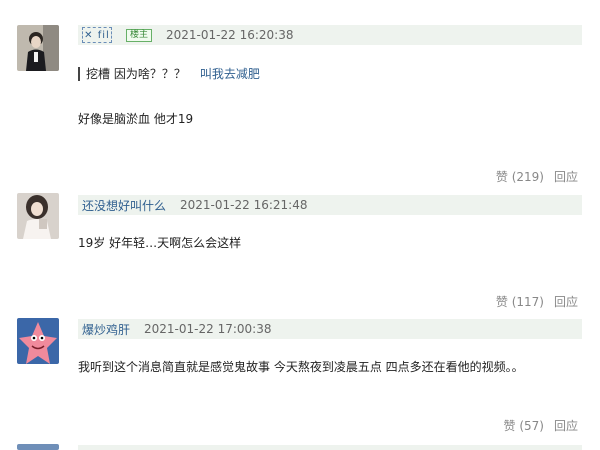  Describe the element at coordinates (160, 243) in the screenshot. I see `comment-text: 19岁 好年轻…天啊怎么会这样` at that location.